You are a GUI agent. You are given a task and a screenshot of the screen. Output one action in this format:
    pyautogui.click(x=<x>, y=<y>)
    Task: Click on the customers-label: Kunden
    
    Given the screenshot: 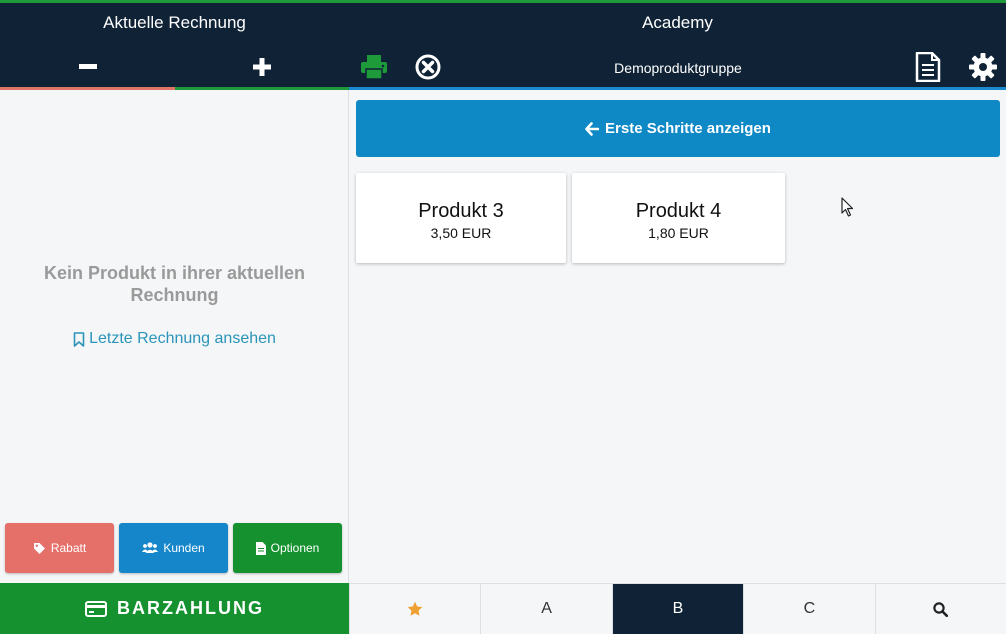 What is the action you would take?
    pyautogui.click(x=184, y=548)
    